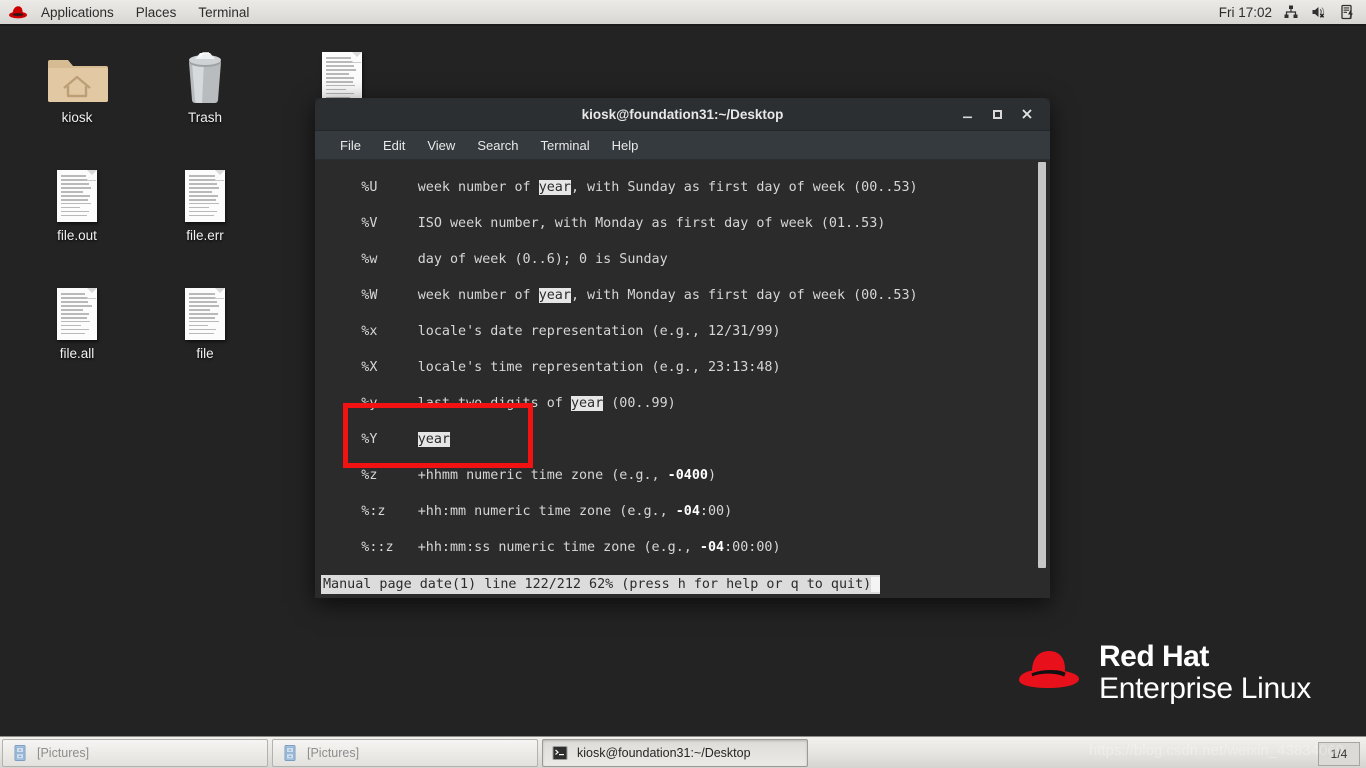  Describe the element at coordinates (683, 13) in the screenshot. I see `top-panel: Applications Places Terminal Fri 17:02` at that location.